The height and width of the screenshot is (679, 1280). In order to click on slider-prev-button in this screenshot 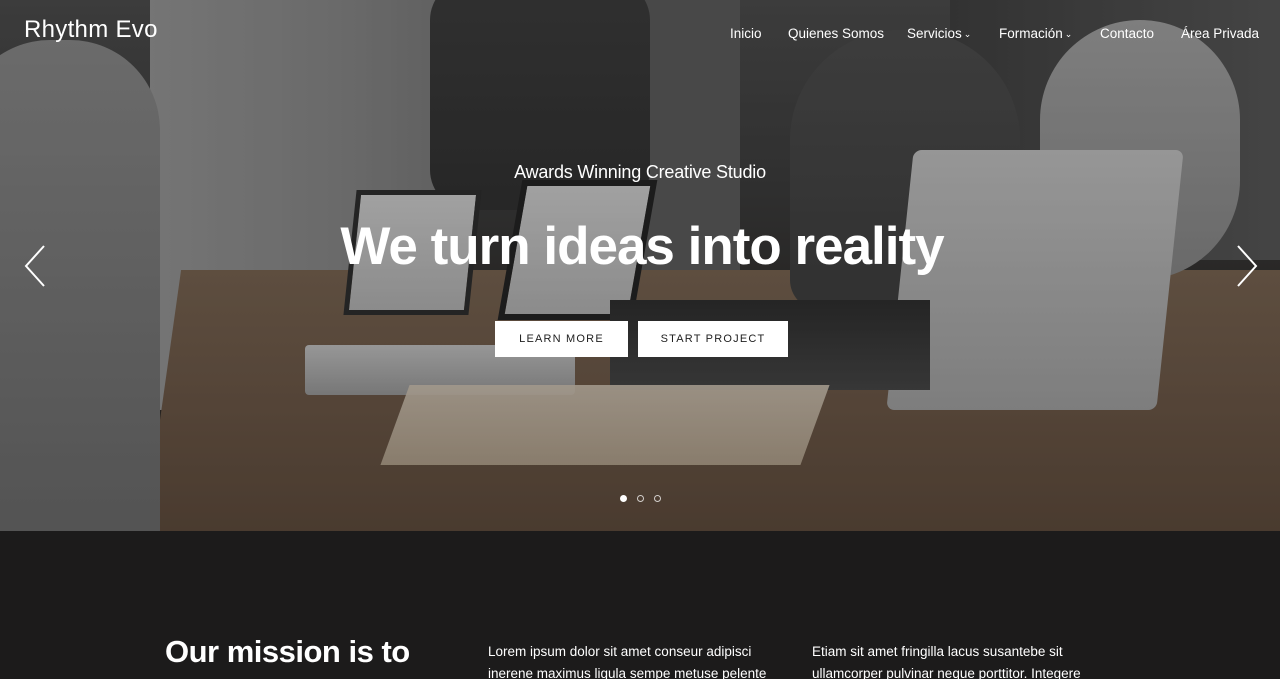, I will do `click(35, 266)`.